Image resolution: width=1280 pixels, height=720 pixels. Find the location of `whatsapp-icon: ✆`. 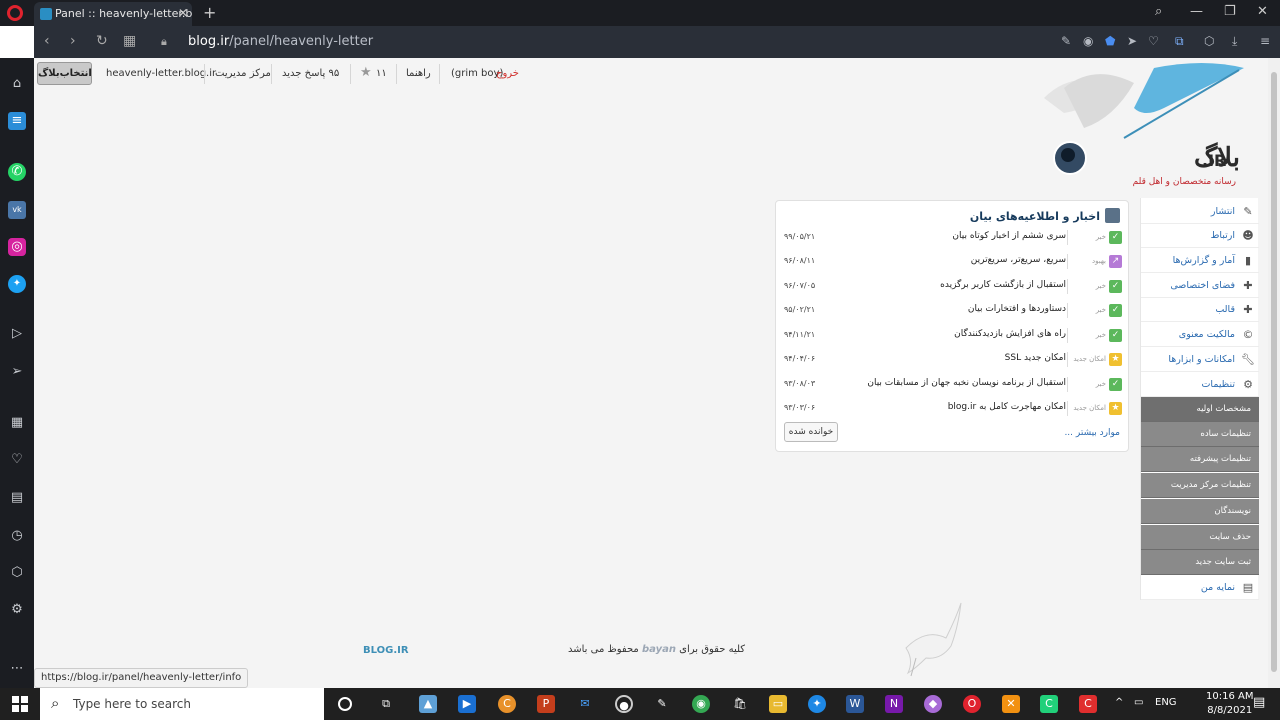

whatsapp-icon: ✆ is located at coordinates (17, 172).